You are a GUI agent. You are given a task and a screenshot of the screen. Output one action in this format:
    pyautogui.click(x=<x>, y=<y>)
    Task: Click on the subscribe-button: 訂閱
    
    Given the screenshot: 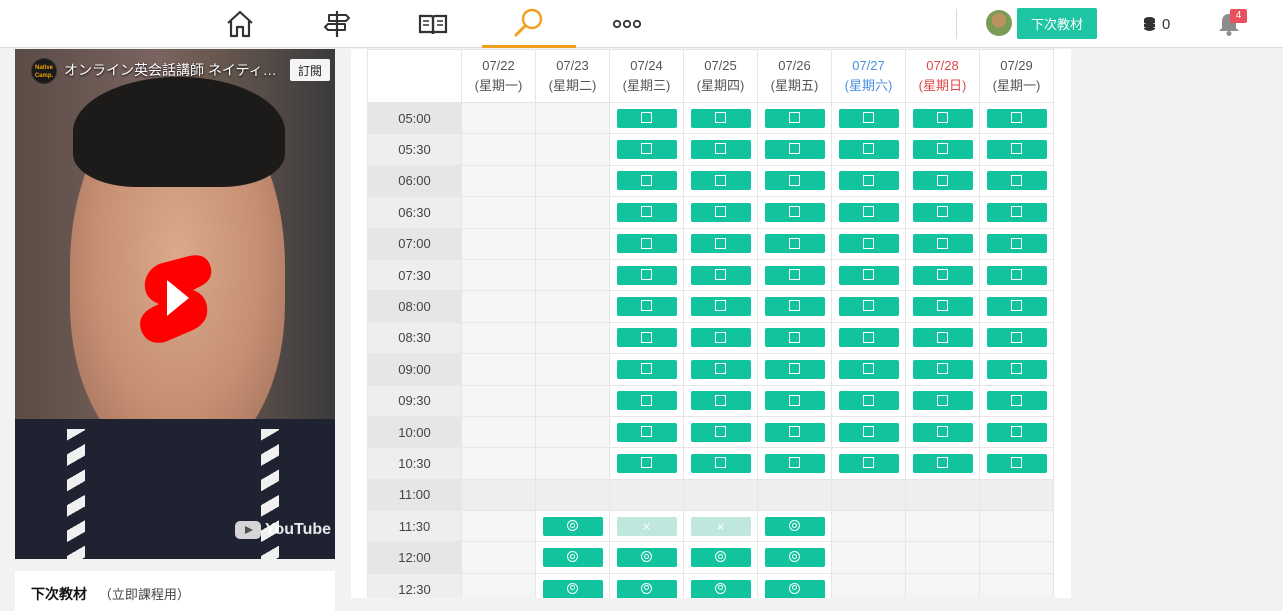 What is the action you would take?
    pyautogui.click(x=310, y=70)
    